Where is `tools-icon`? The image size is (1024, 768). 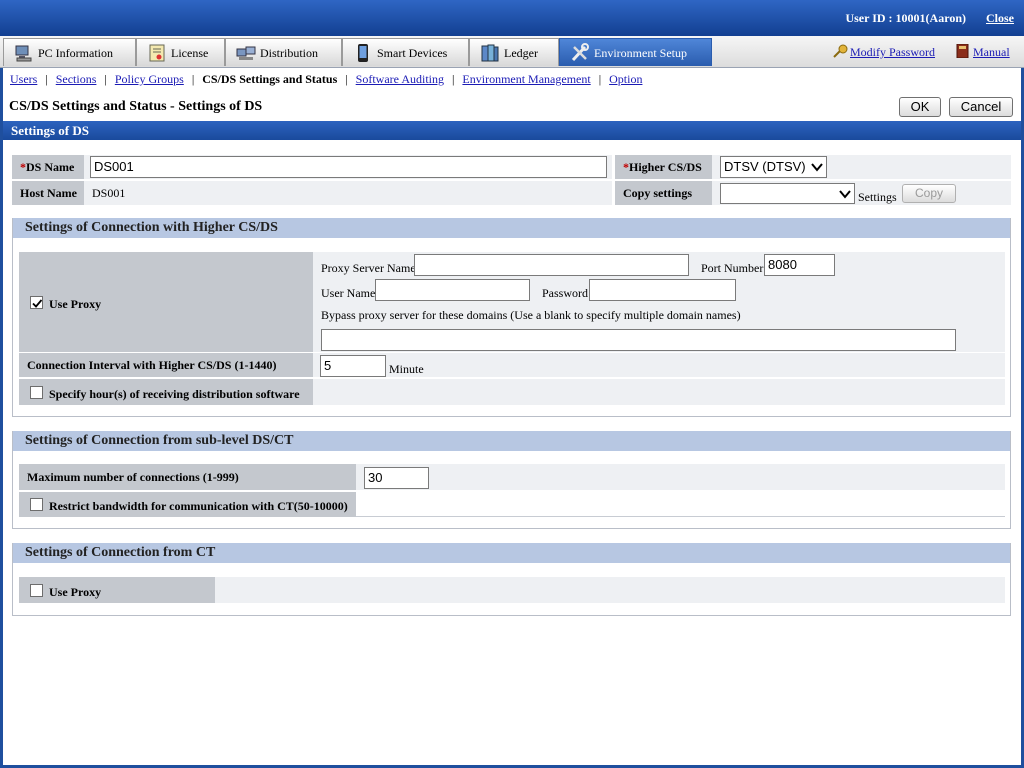 tools-icon is located at coordinates (580, 52).